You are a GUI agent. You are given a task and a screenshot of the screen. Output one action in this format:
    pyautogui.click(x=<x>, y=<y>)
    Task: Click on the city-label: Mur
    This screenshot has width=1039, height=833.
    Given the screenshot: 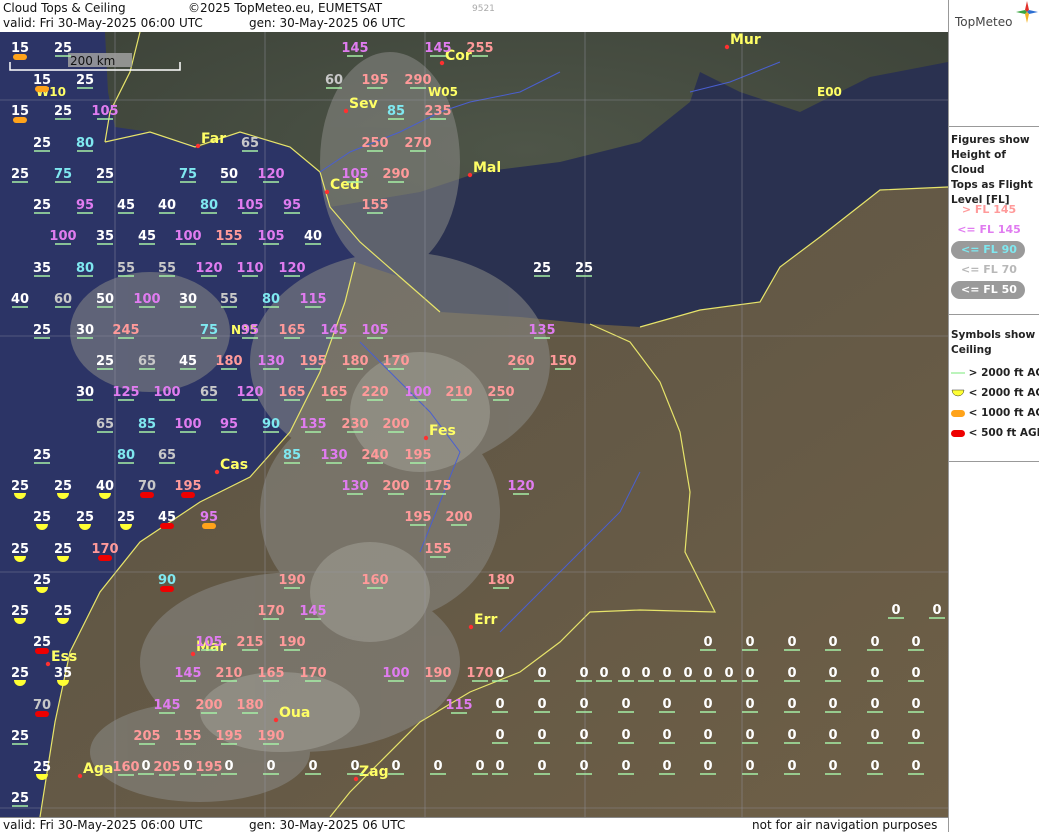 What is the action you would take?
    pyautogui.click(x=745, y=40)
    